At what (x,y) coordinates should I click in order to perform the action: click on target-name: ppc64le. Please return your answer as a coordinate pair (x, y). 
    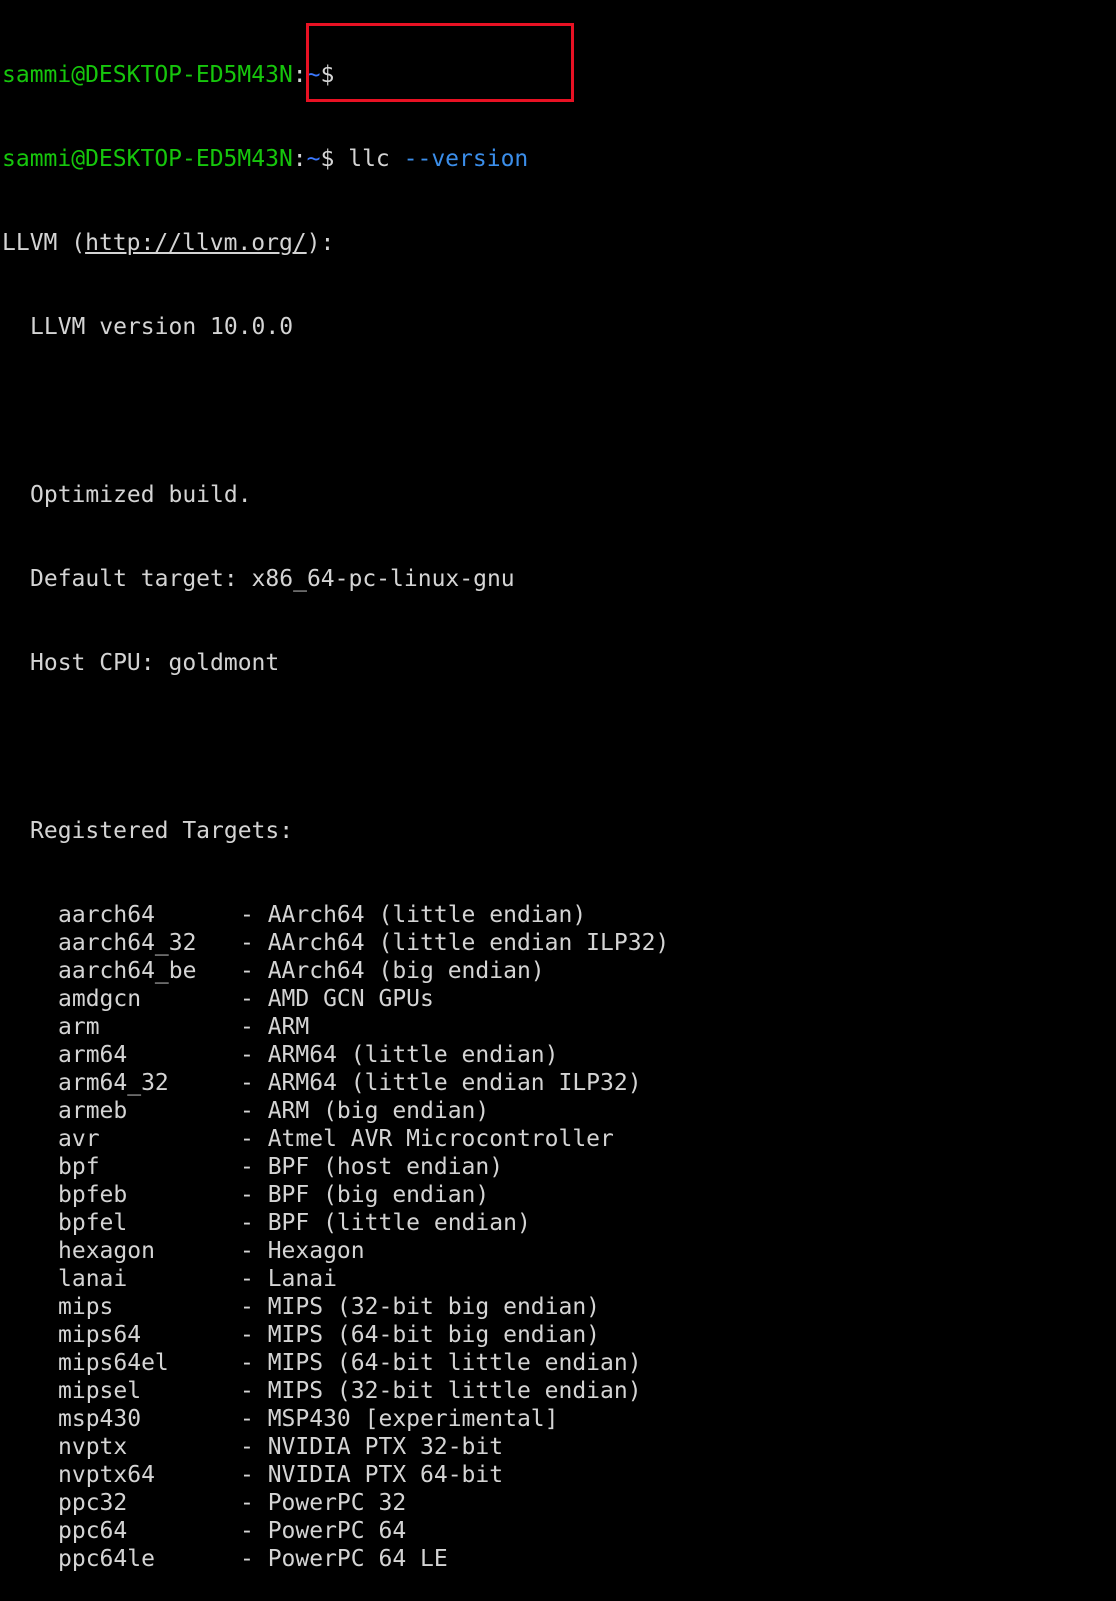
    Looking at the image, I should click on (106, 1559).